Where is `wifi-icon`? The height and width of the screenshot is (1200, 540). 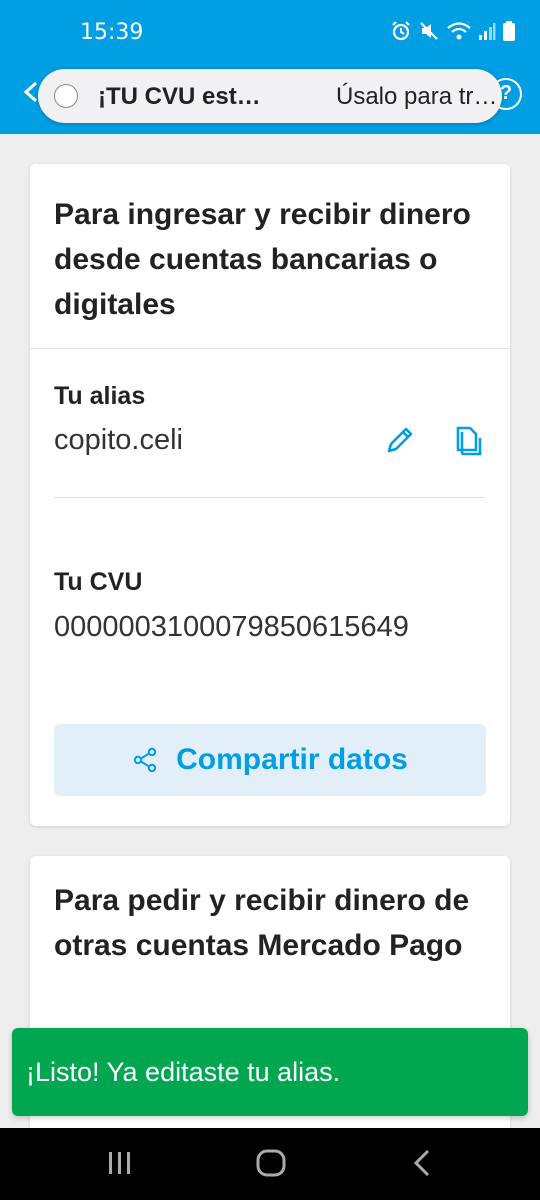 wifi-icon is located at coordinates (459, 31).